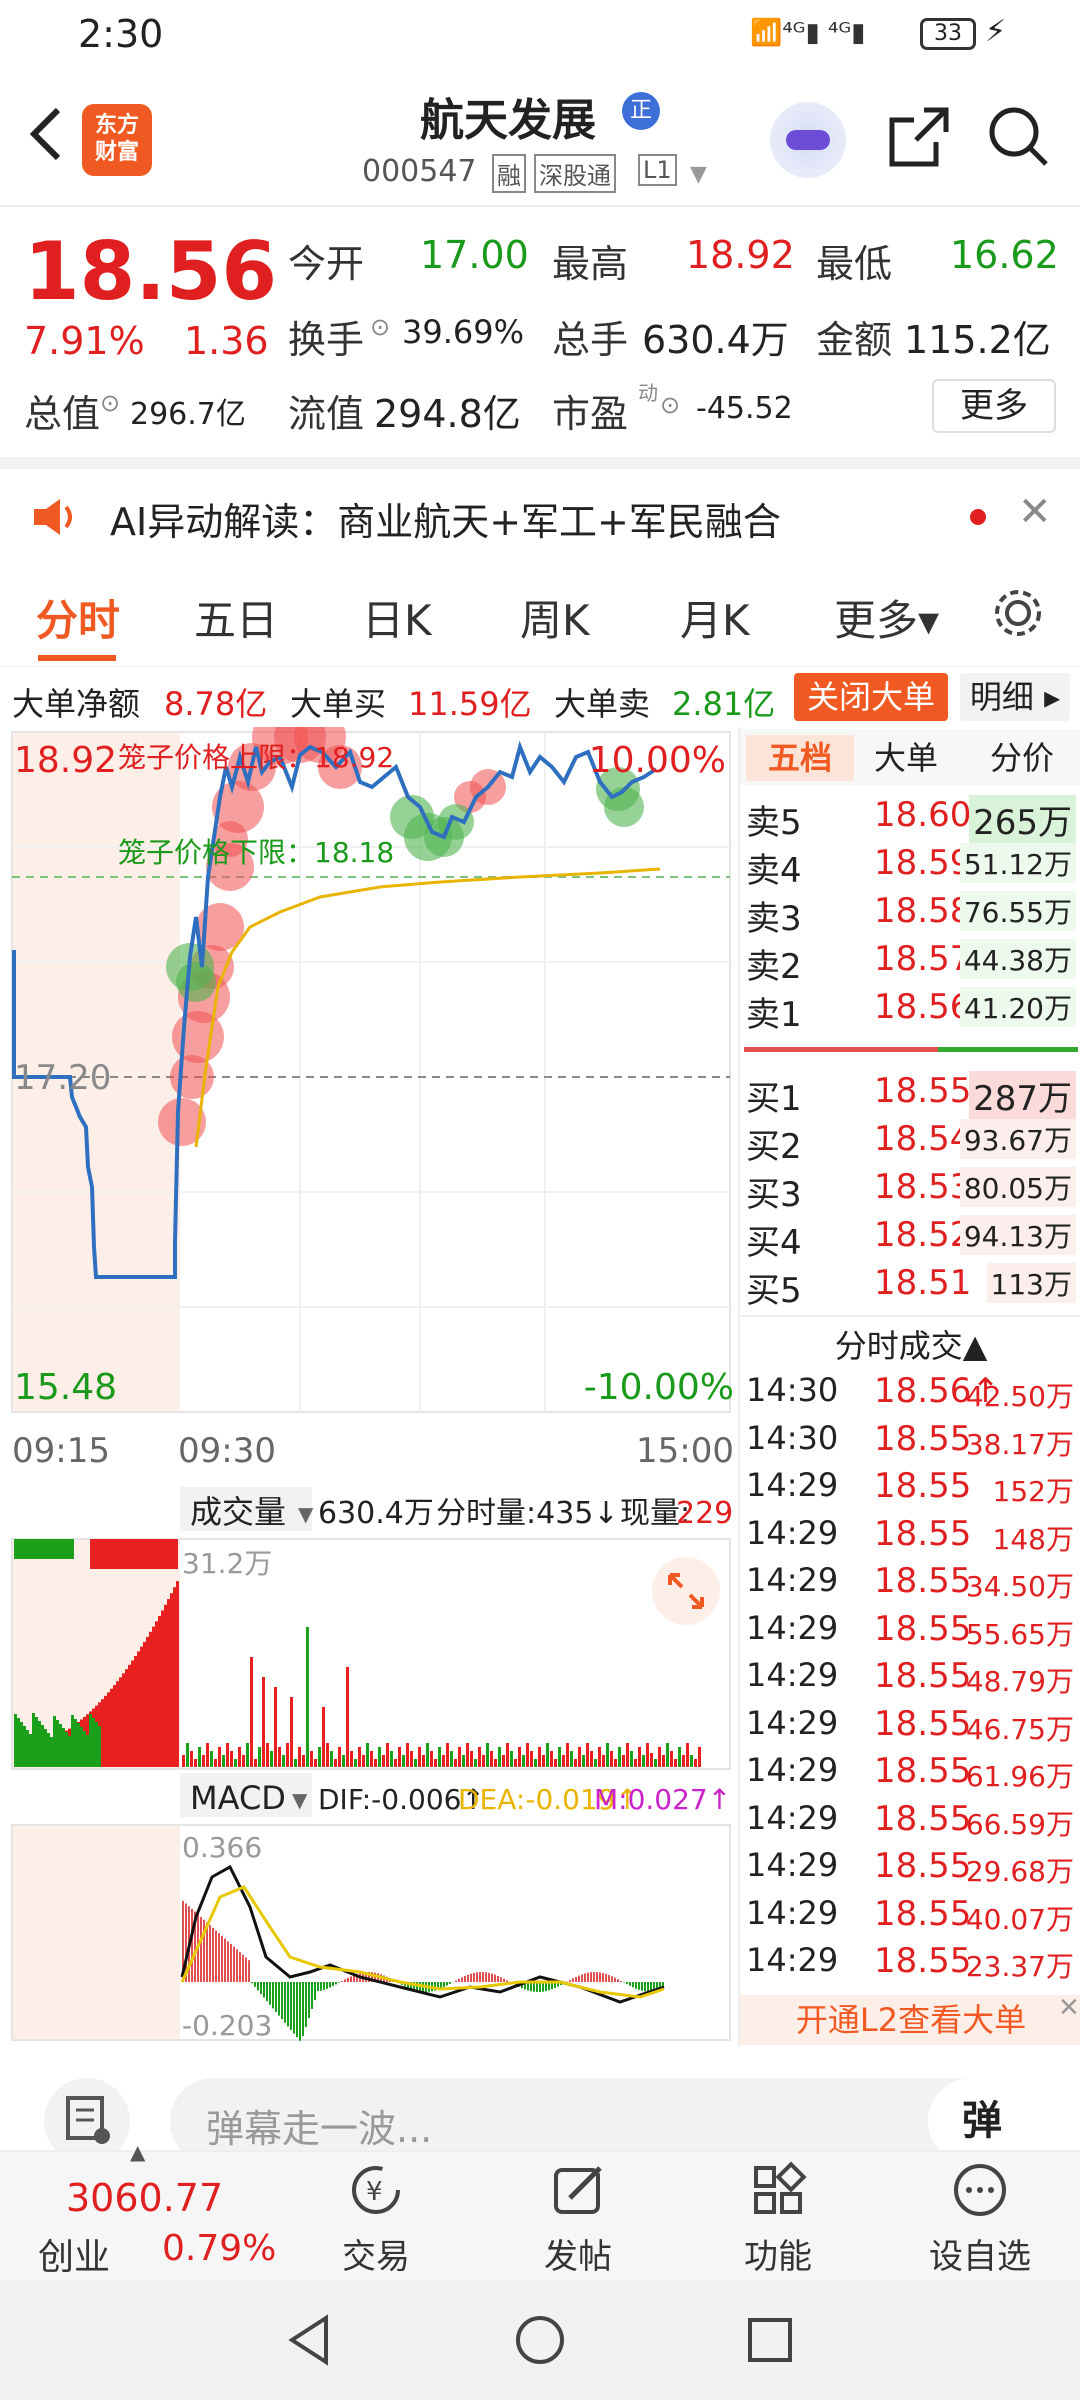 The width and height of the screenshot is (1080, 2400). What do you see at coordinates (555, 617) in the screenshot?
I see `tab-weekly: 周K` at bounding box center [555, 617].